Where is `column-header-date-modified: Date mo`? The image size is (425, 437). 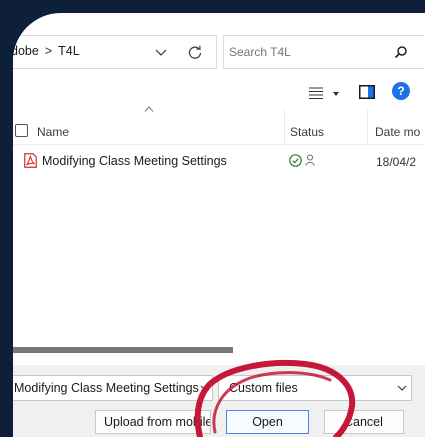 column-header-date-modified: Date mo is located at coordinates (397, 132).